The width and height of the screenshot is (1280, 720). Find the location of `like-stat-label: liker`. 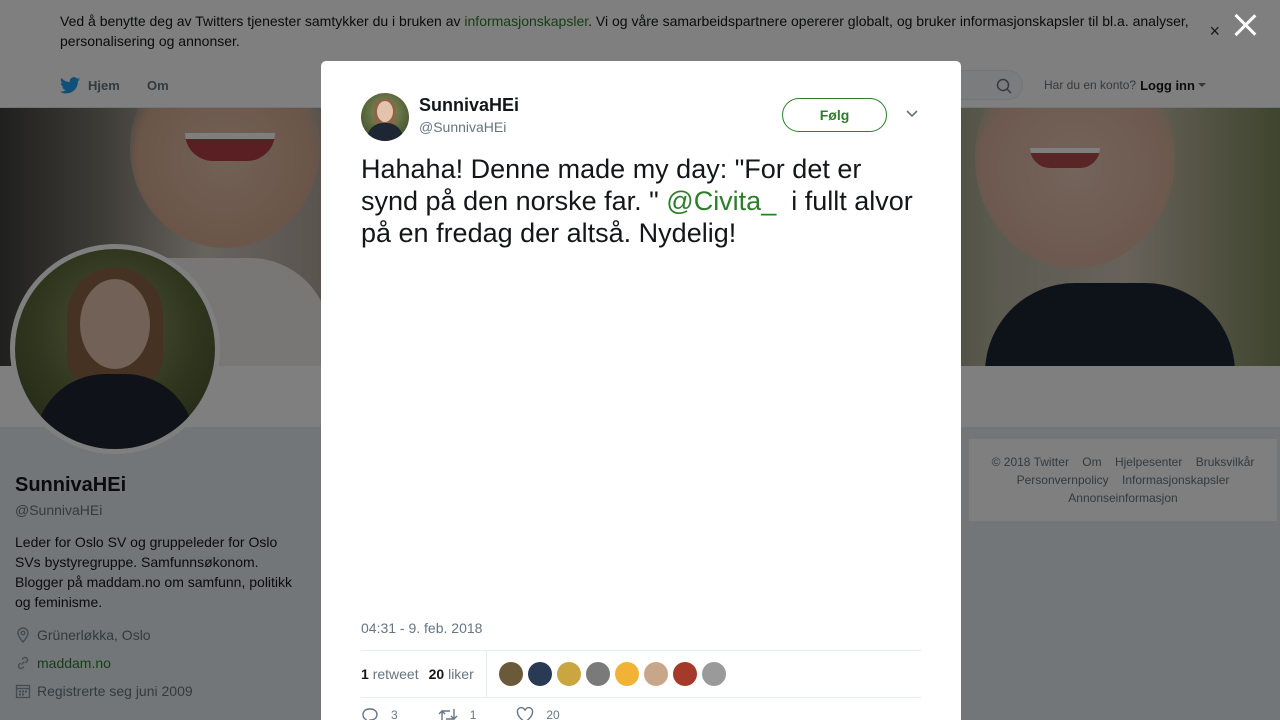

like-stat-label: liker is located at coordinates (461, 674).